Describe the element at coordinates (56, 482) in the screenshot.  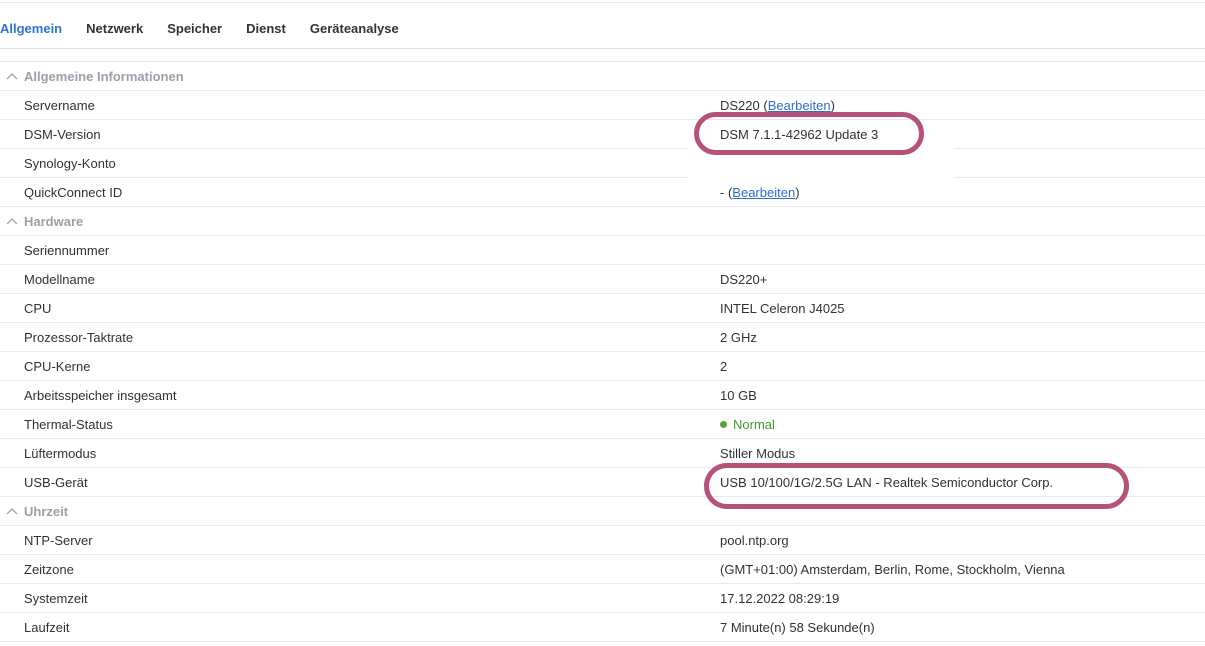
I see `row-label: USB-Gerät` at that location.